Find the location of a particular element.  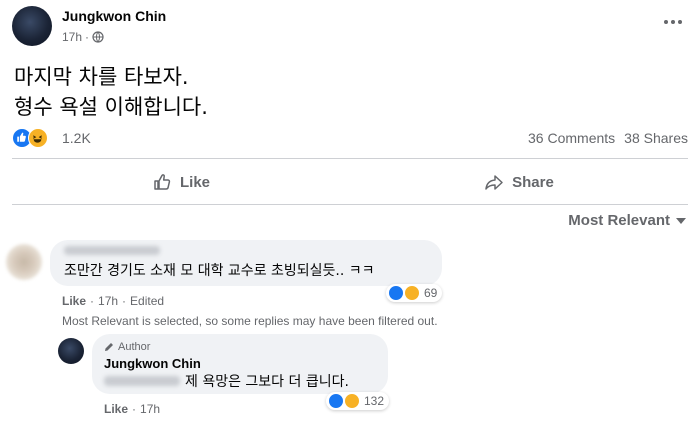

redacted-commenter-name is located at coordinates (112, 250).